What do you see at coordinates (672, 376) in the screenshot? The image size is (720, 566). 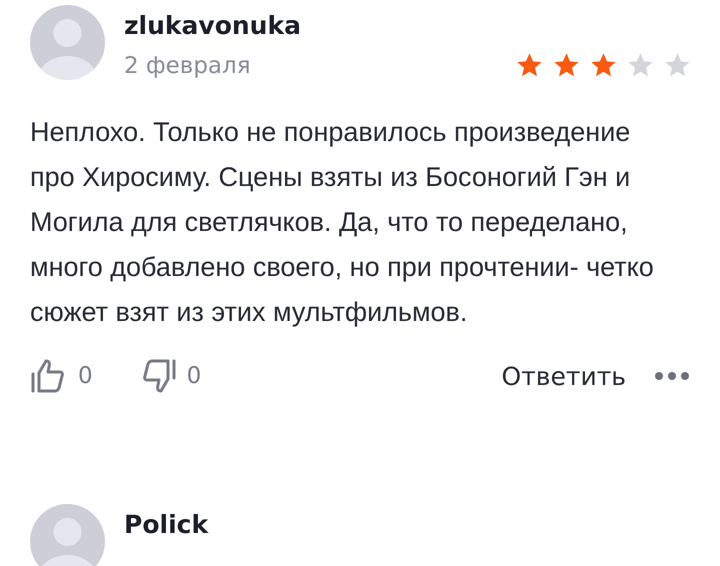 I see `more-button` at bounding box center [672, 376].